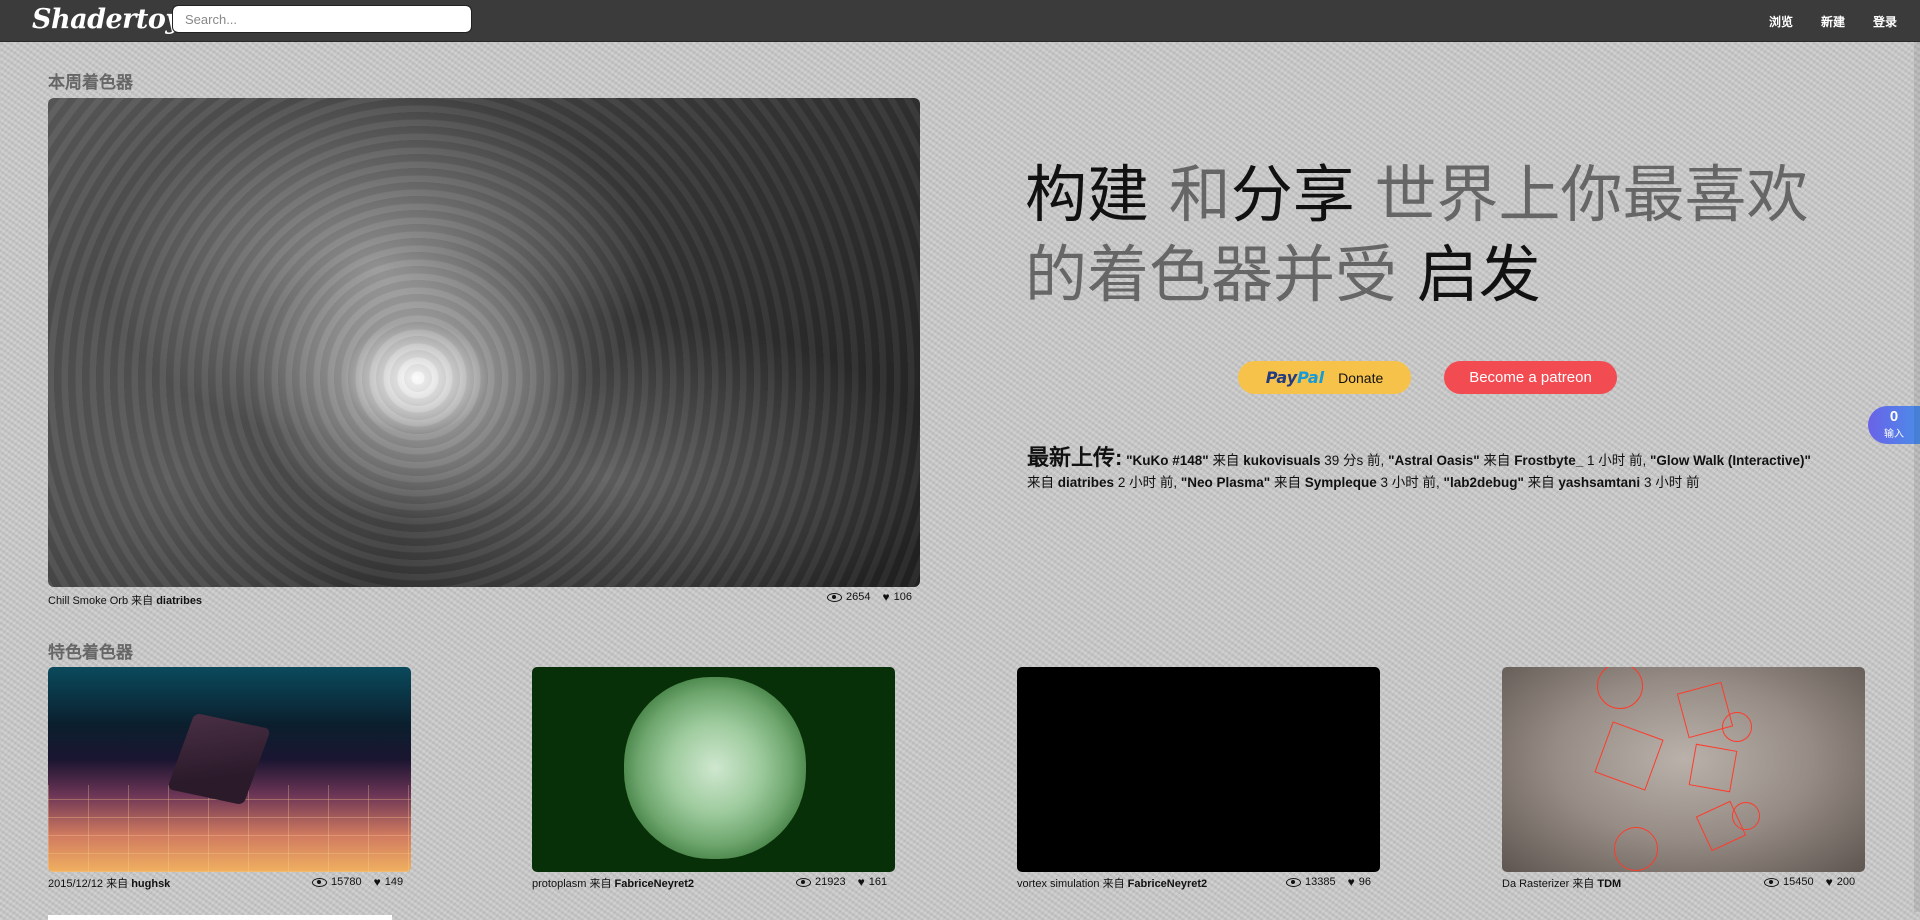 The height and width of the screenshot is (920, 1920). What do you see at coordinates (1548, 460) in the screenshot?
I see `latest-author-link: Frostbyte_` at bounding box center [1548, 460].